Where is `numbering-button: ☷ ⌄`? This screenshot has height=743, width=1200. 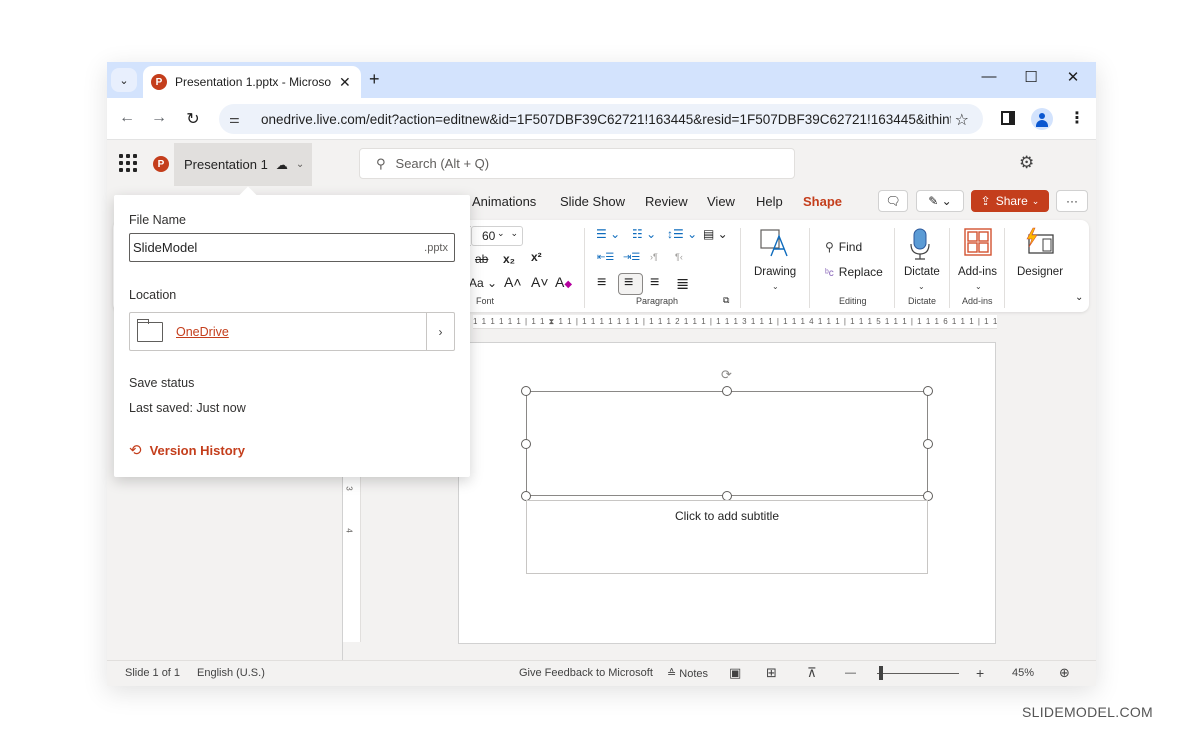
numbering-button: ☷ ⌄ is located at coordinates (644, 234).